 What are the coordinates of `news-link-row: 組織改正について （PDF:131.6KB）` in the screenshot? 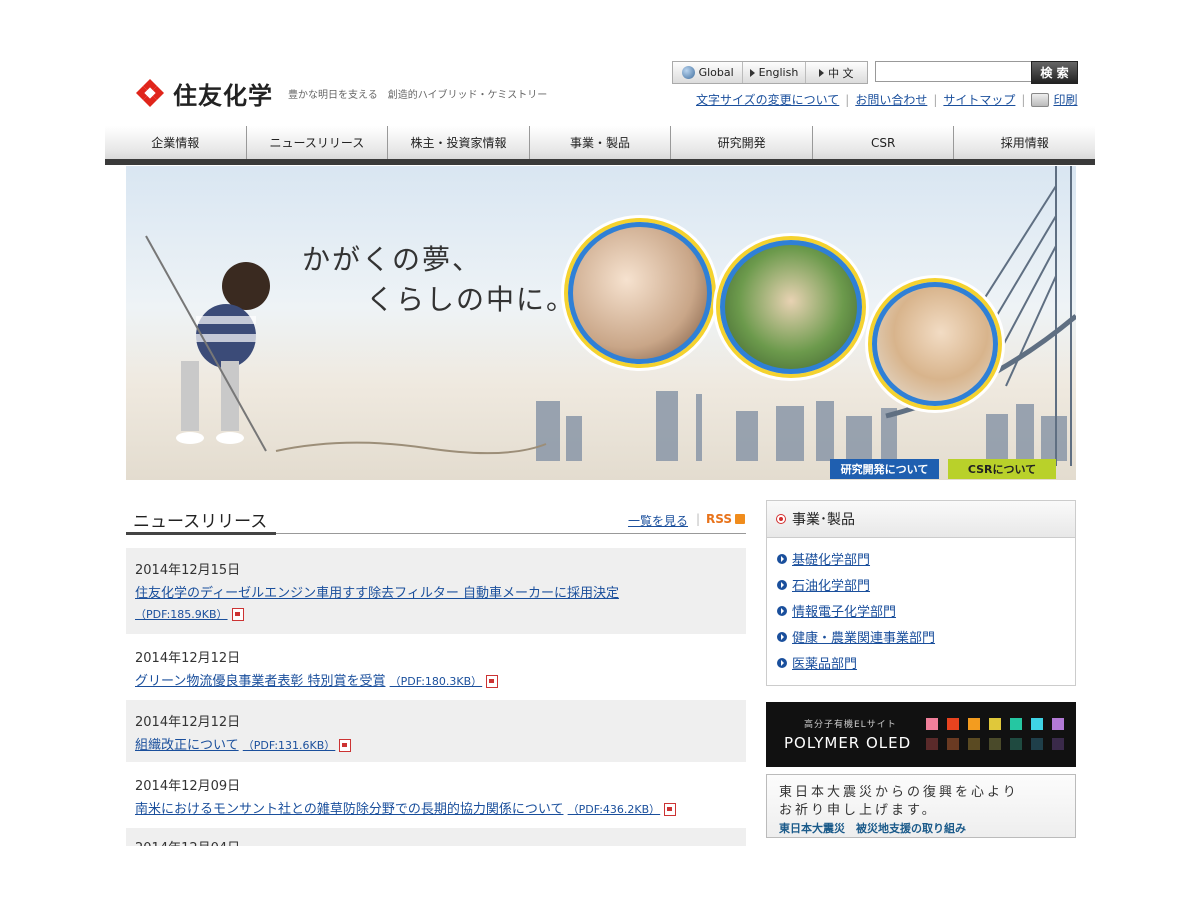 It's located at (243, 743).